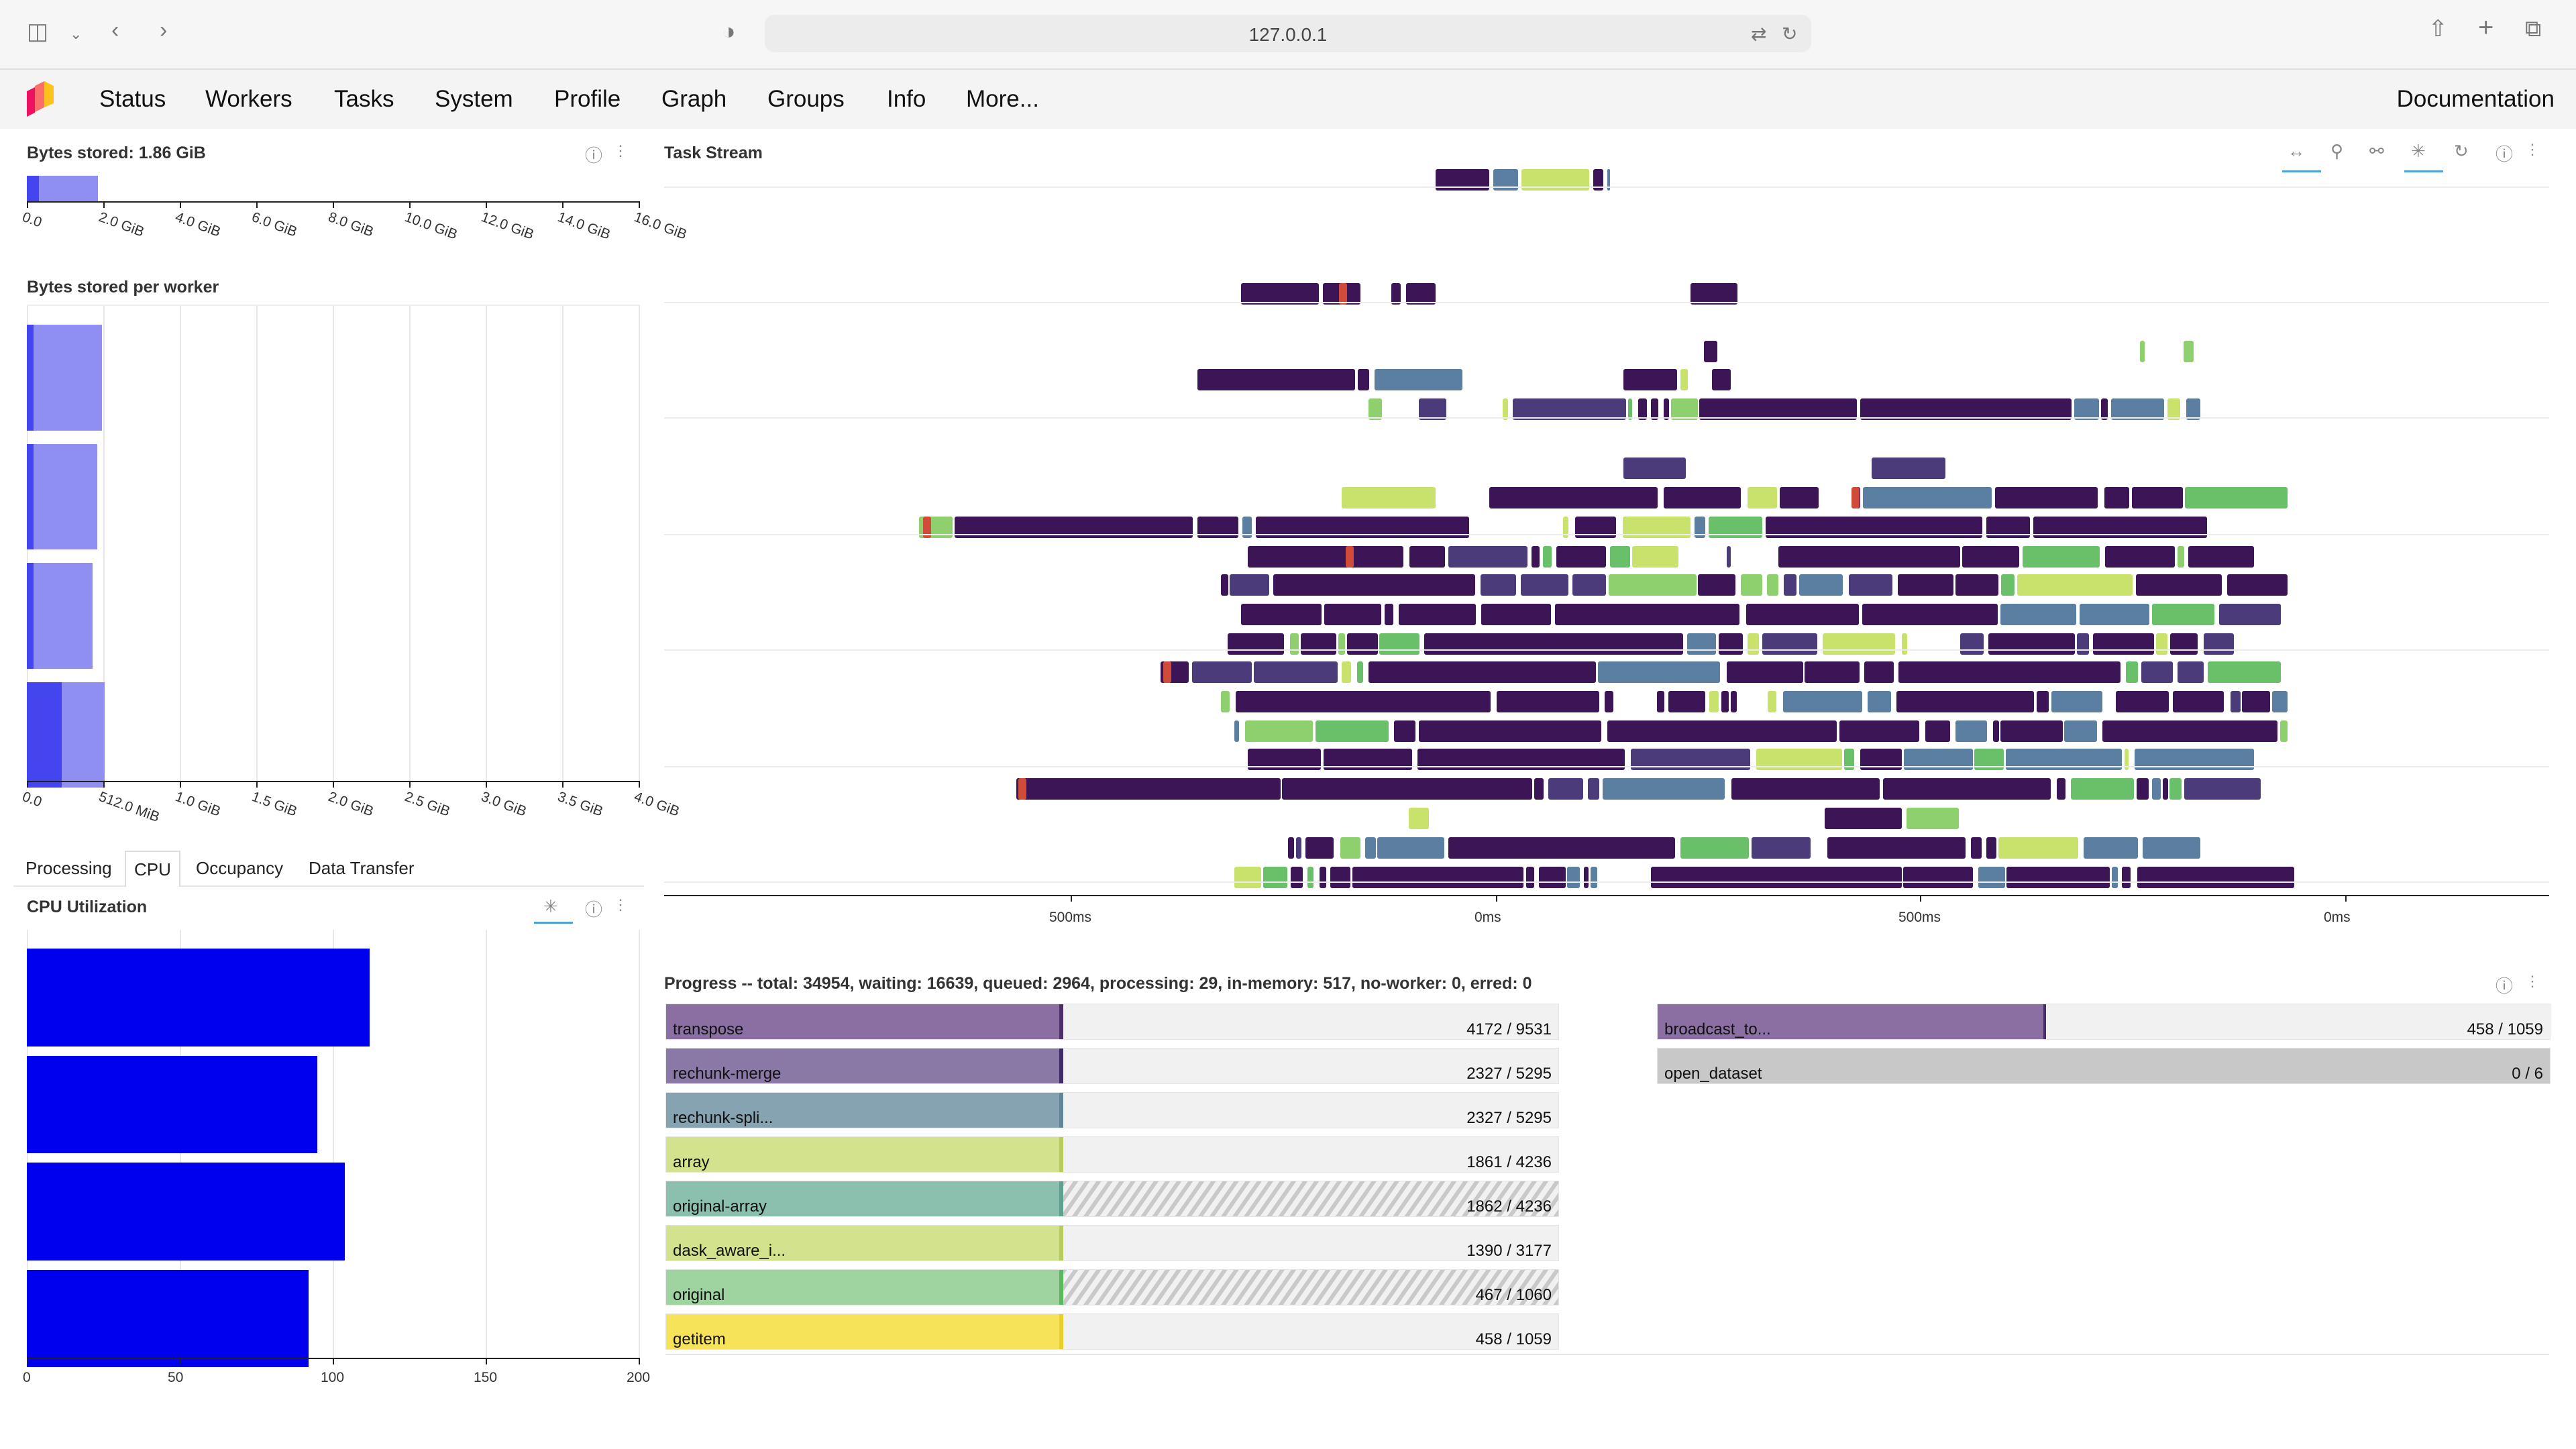 The image size is (2576, 1449). What do you see at coordinates (33, 188) in the screenshot?
I see `bytes-stored-bar-dark` at bounding box center [33, 188].